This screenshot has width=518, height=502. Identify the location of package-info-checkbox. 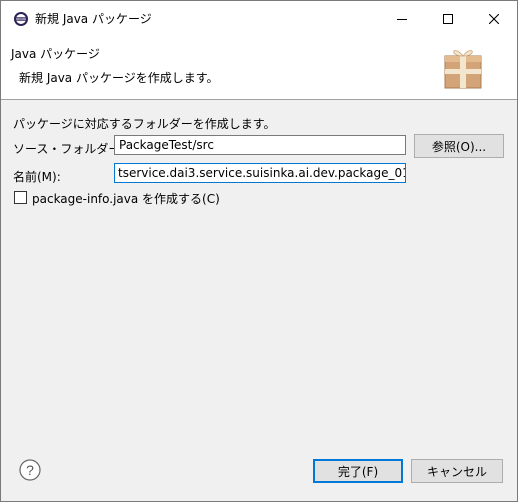
(20, 197).